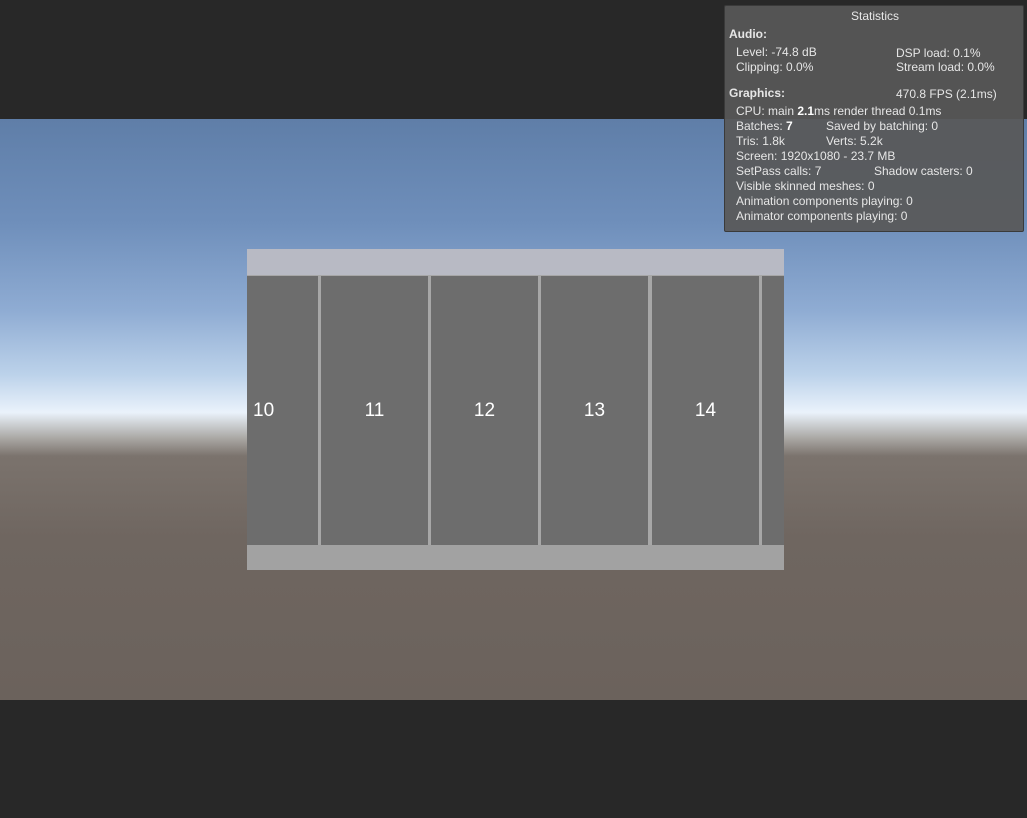  I want to click on cpu-timing: CPU: main 2.1ms render thread 0.1ms, so click(838, 111).